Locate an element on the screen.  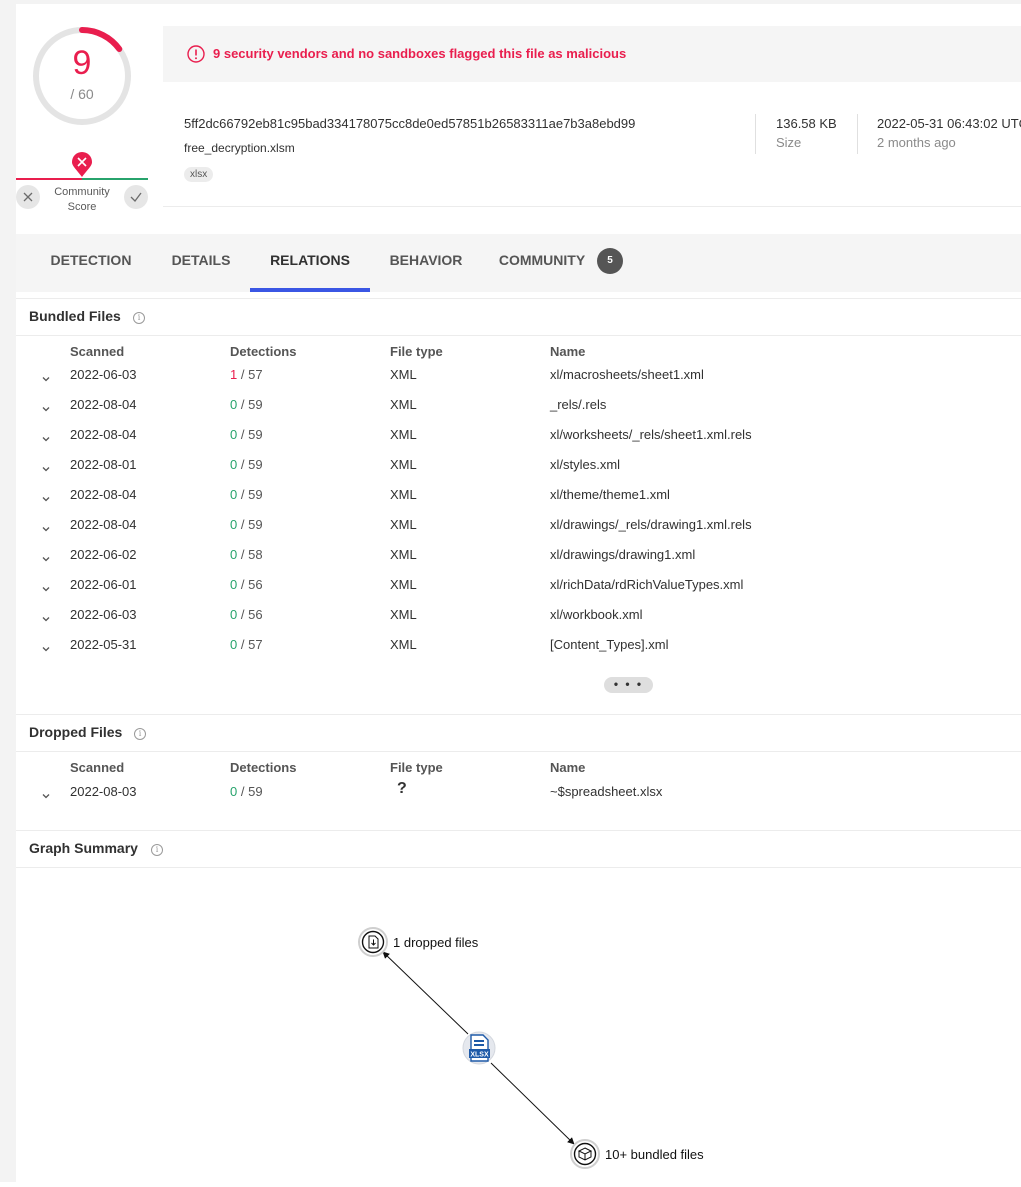
file-name-link: xl/styles.xml is located at coordinates (585, 464).